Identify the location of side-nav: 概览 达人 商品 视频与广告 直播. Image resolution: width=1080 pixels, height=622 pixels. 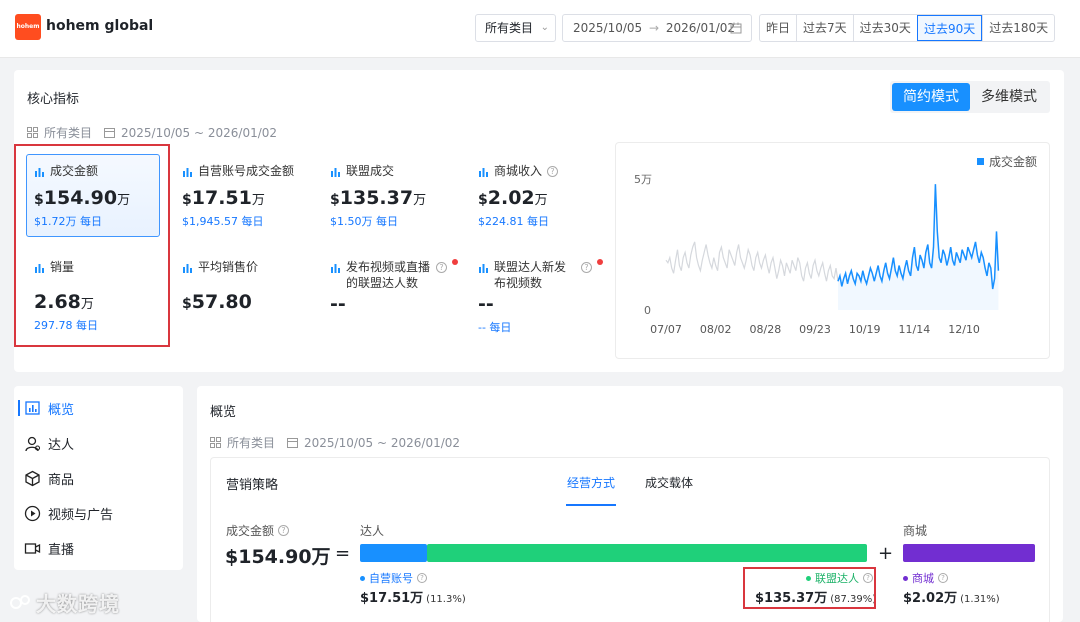
(98, 478).